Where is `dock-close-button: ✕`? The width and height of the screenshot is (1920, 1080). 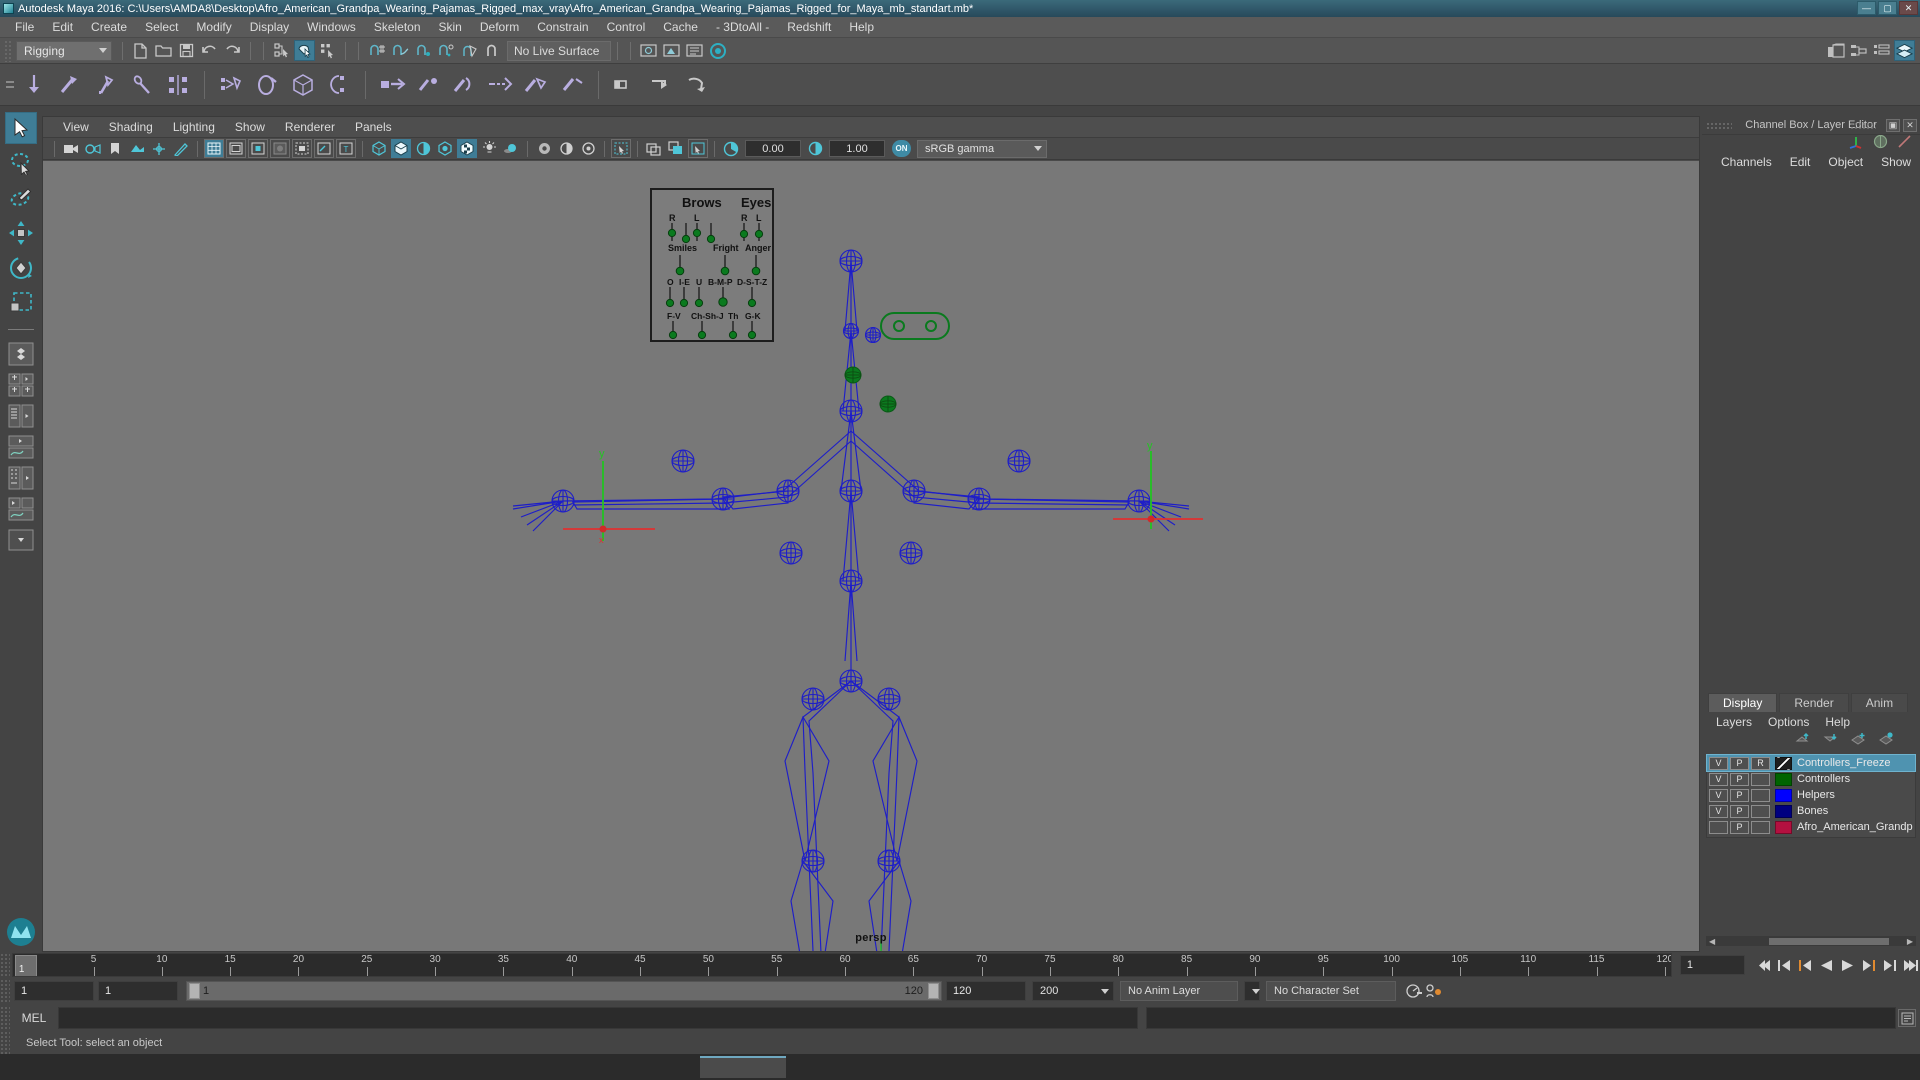 dock-close-button: ✕ is located at coordinates (1910, 125).